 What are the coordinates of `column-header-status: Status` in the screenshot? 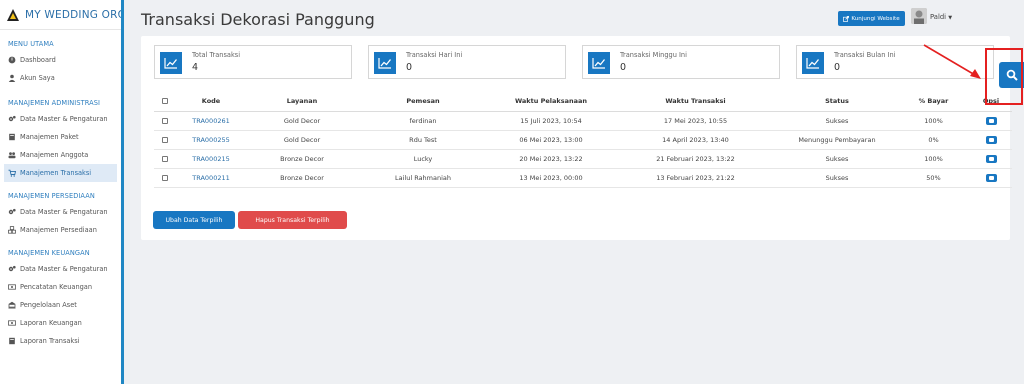 It's located at (837, 102).